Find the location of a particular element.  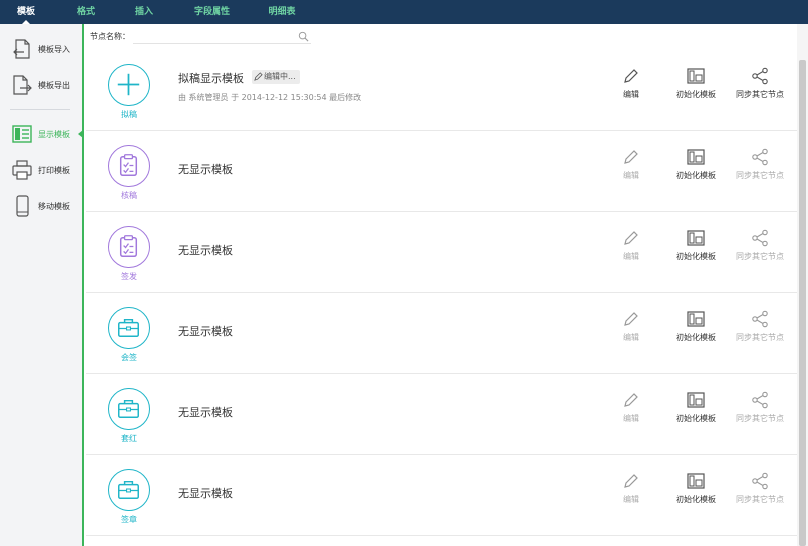

list-item: 套红 无显示模板 编辑 初始化模板 同步其它节点 is located at coordinates (441, 414).